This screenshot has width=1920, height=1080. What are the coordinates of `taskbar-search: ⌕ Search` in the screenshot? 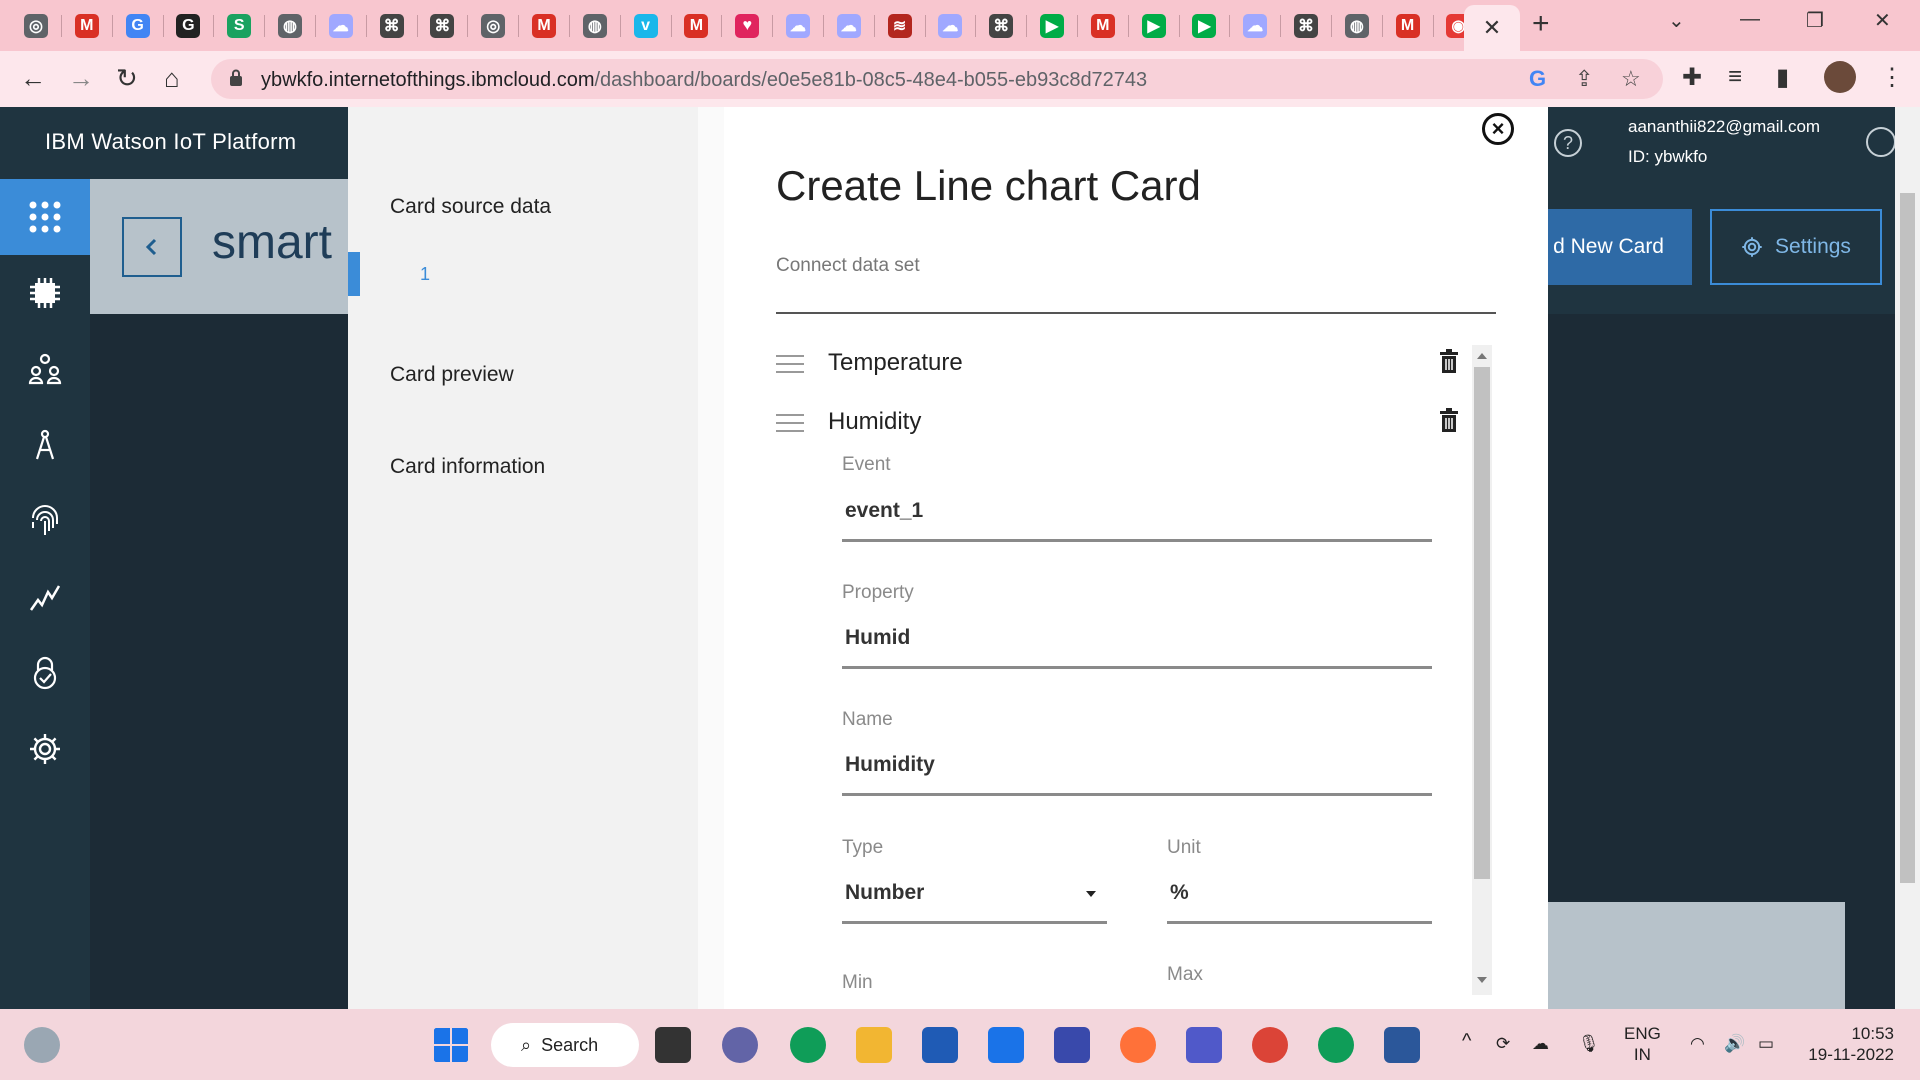 It's located at (565, 1045).